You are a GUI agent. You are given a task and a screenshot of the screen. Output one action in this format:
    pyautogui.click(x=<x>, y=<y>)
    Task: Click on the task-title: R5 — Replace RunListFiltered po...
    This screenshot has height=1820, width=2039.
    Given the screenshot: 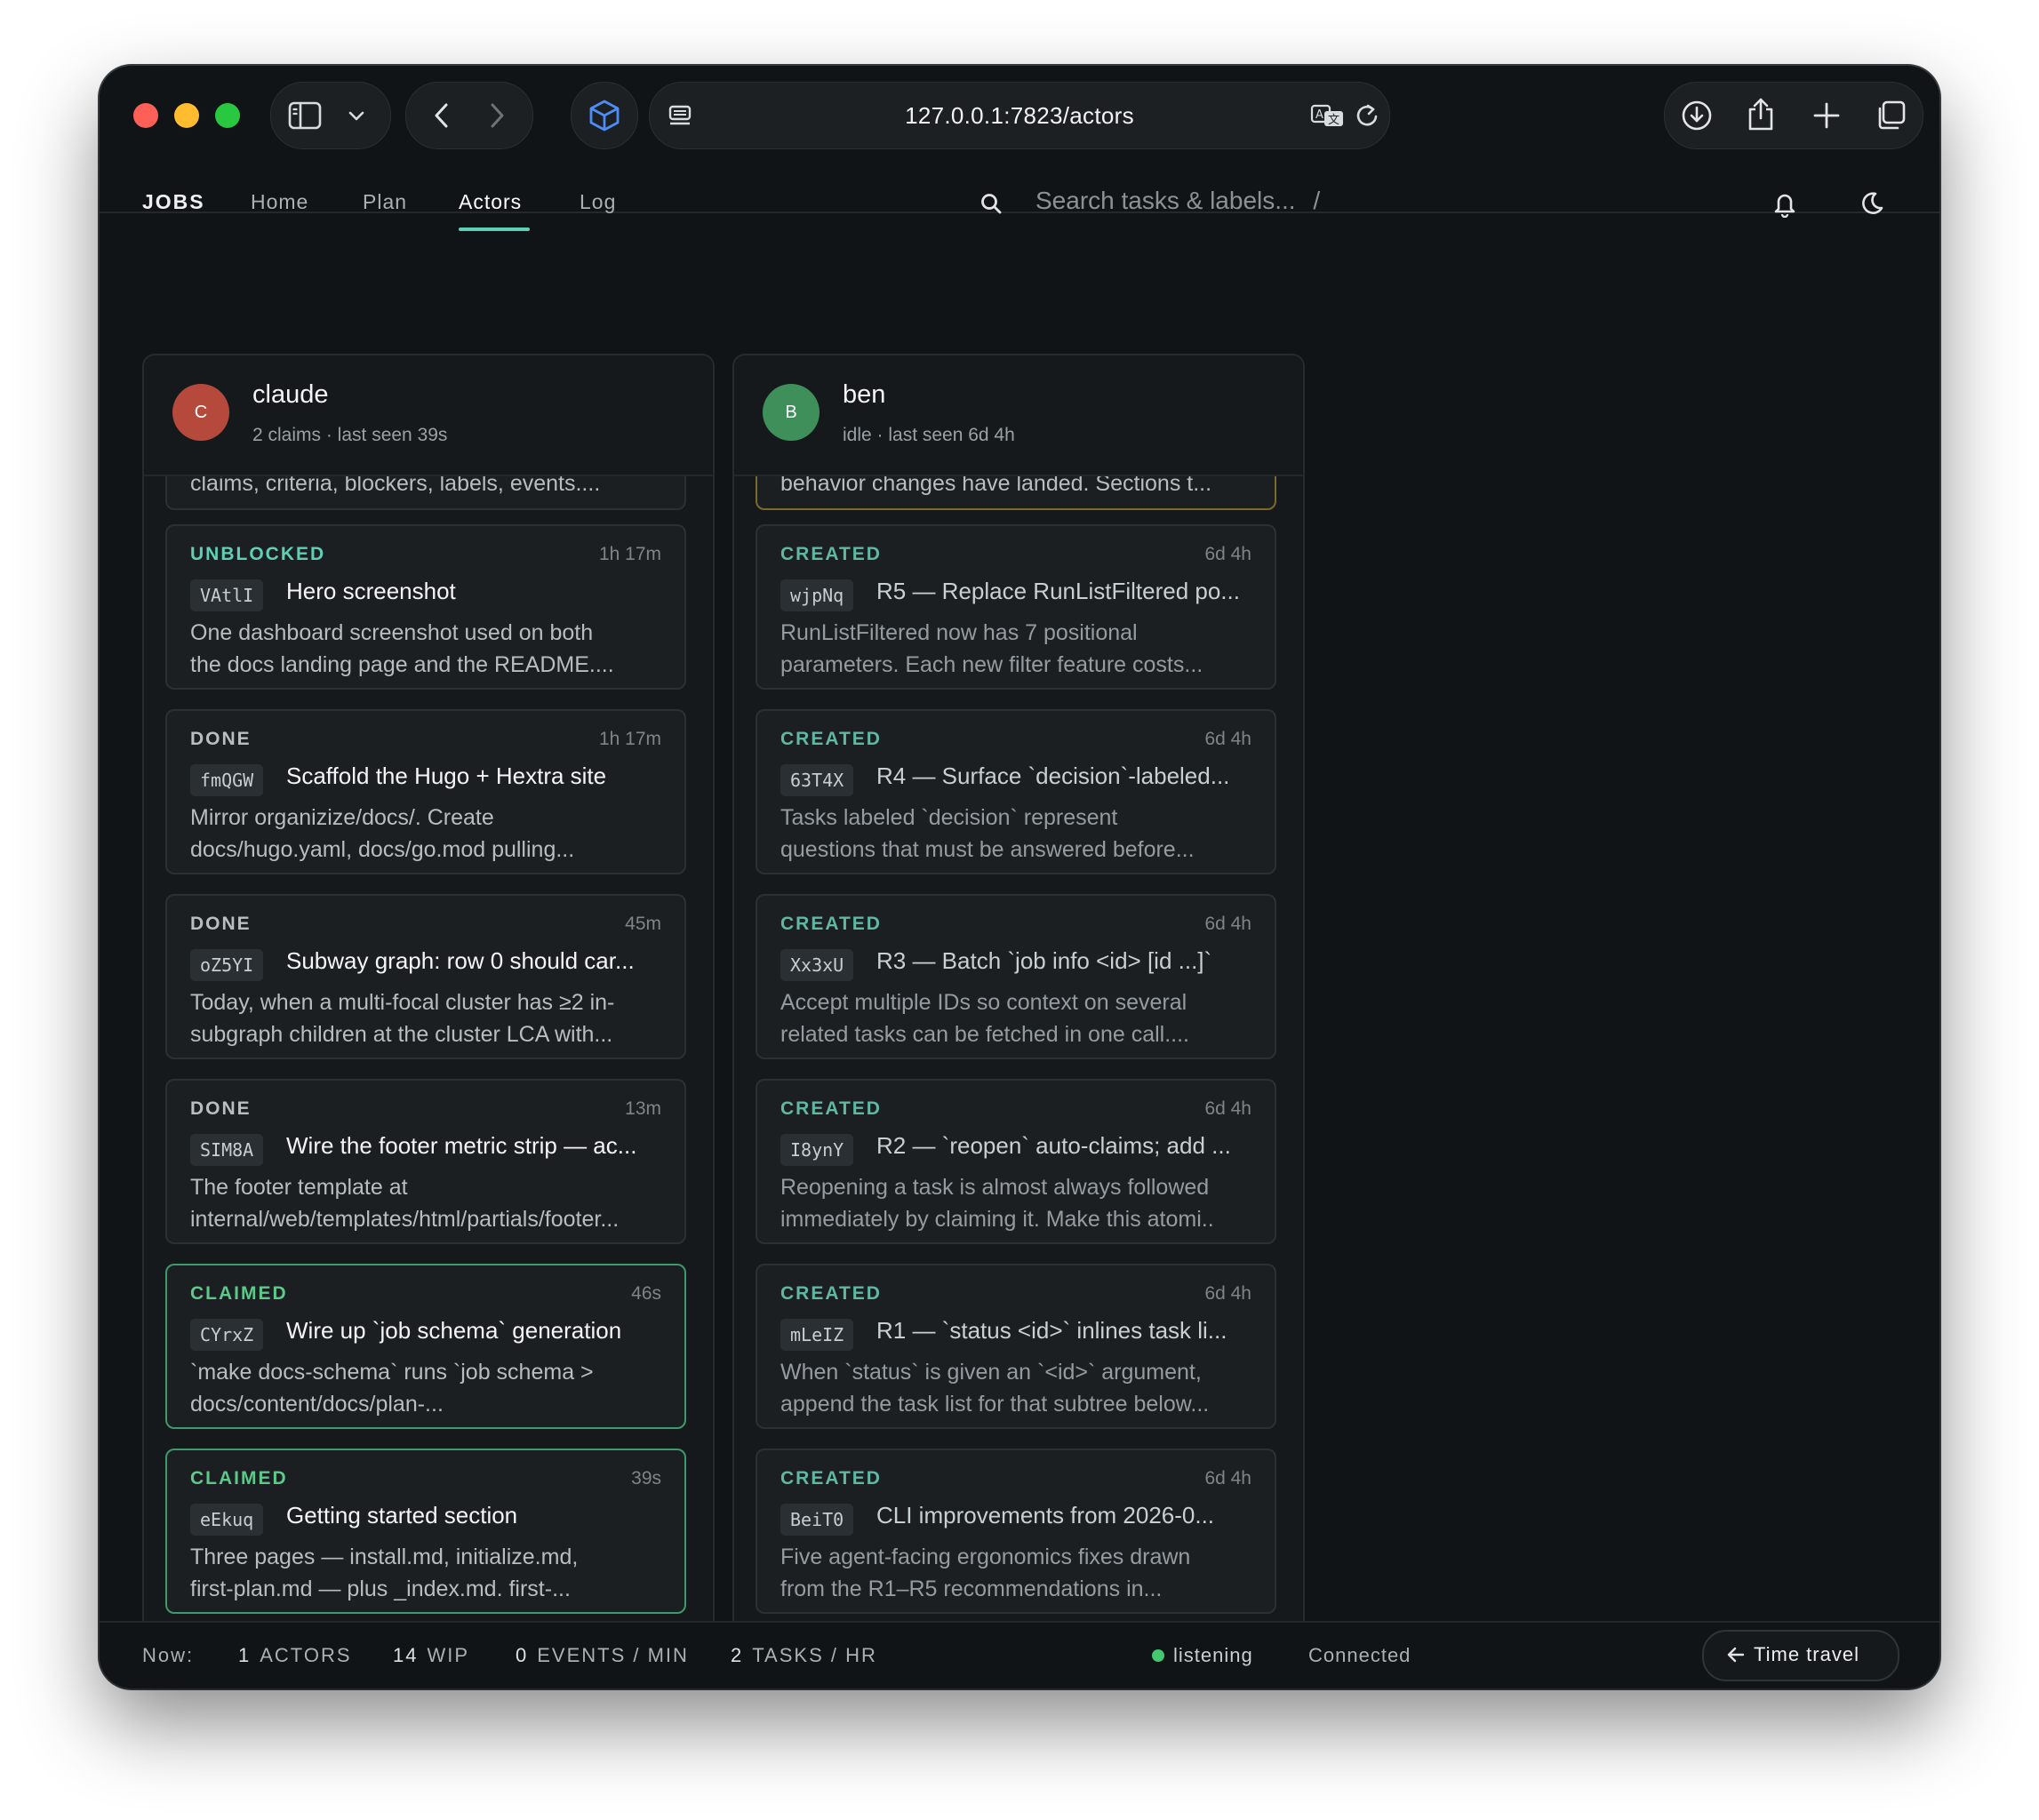 What is the action you would take?
    pyautogui.click(x=1058, y=591)
    